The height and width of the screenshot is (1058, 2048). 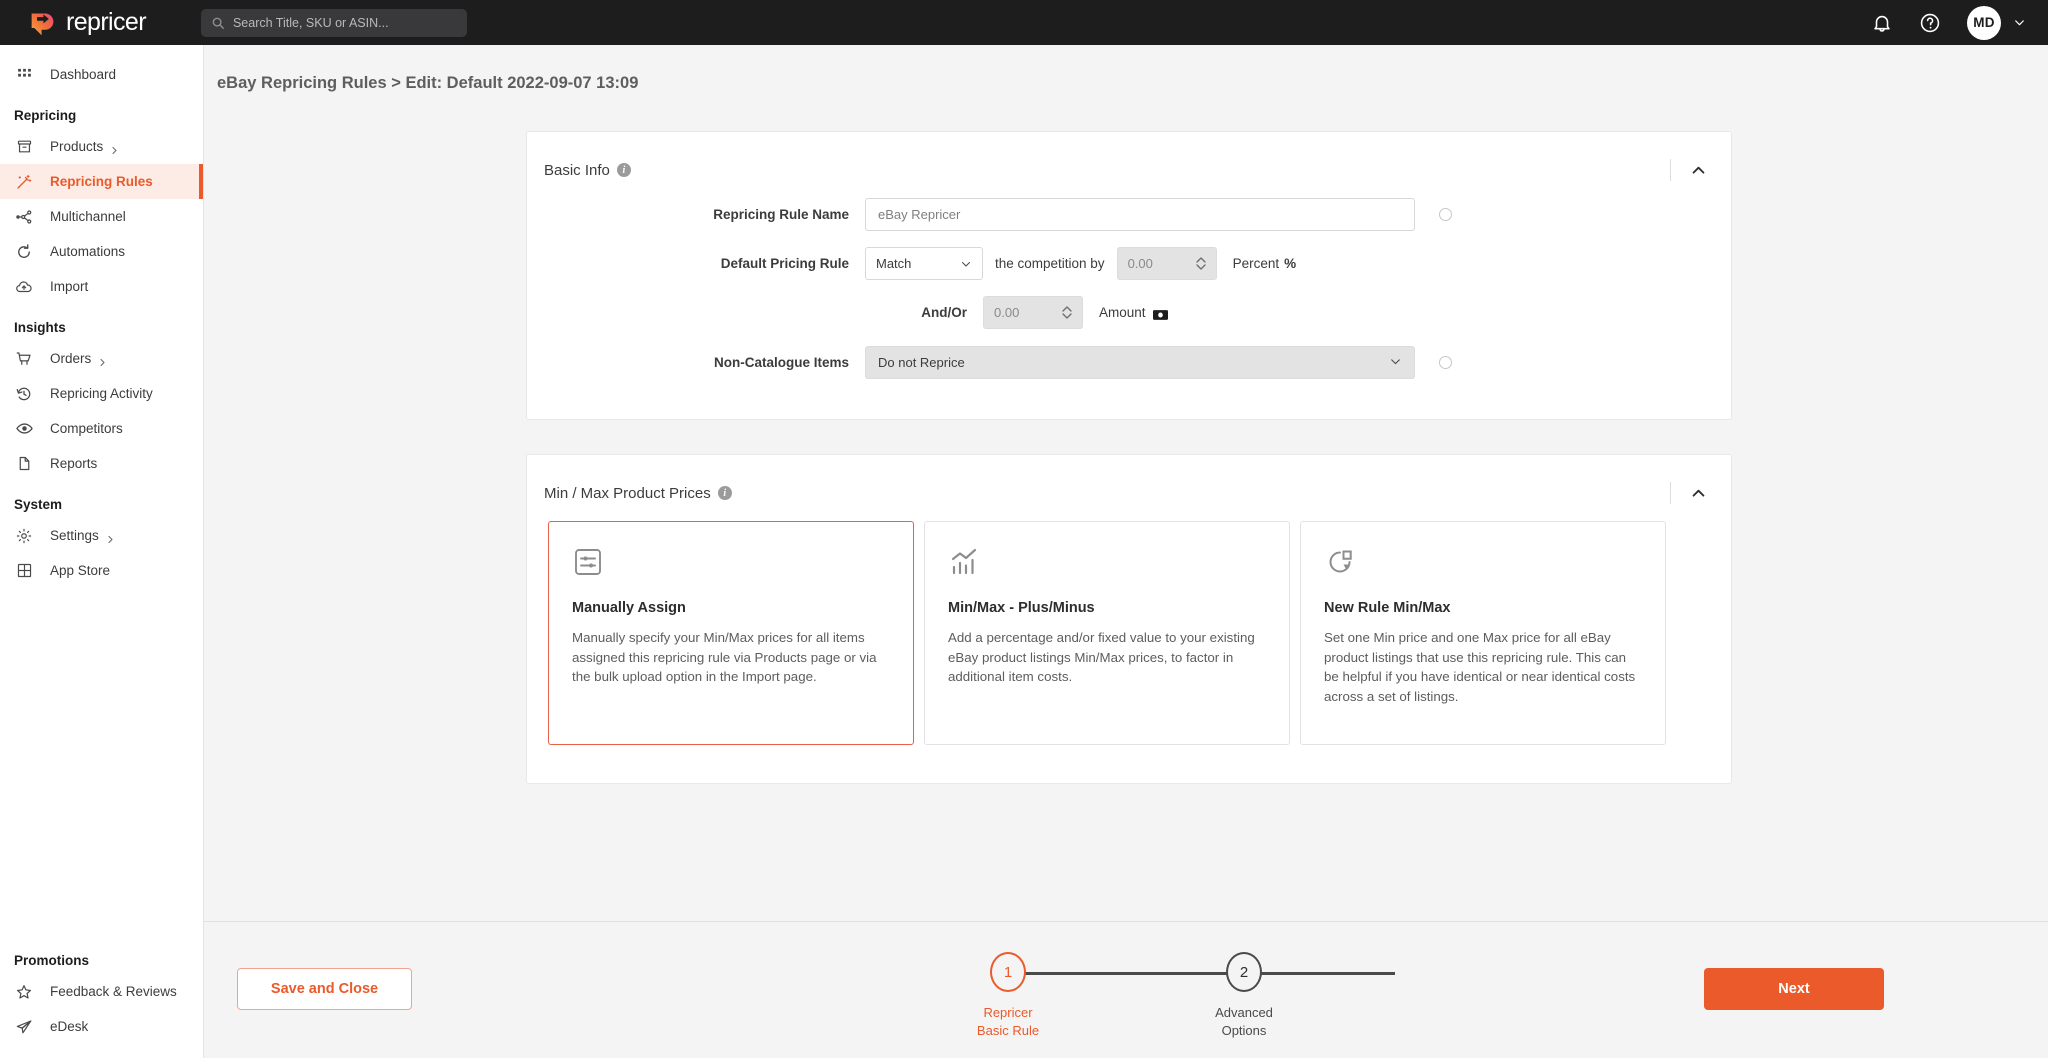 What do you see at coordinates (1179, 995) in the screenshot?
I see `wizard-stepper: 1 2 Repricer Basic Rule Advanced Options` at bounding box center [1179, 995].